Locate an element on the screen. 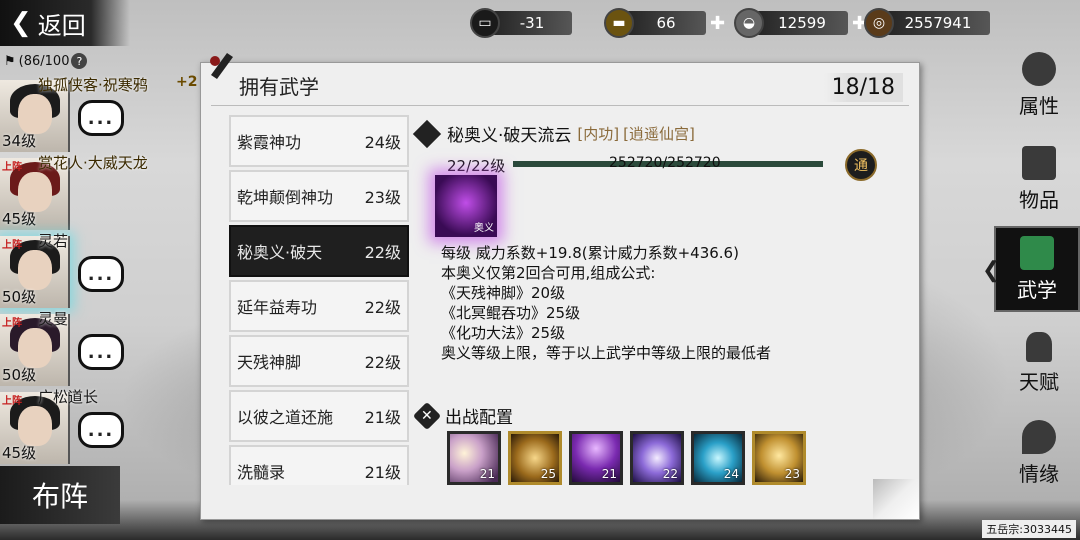  divider is located at coordinates (560, 105).